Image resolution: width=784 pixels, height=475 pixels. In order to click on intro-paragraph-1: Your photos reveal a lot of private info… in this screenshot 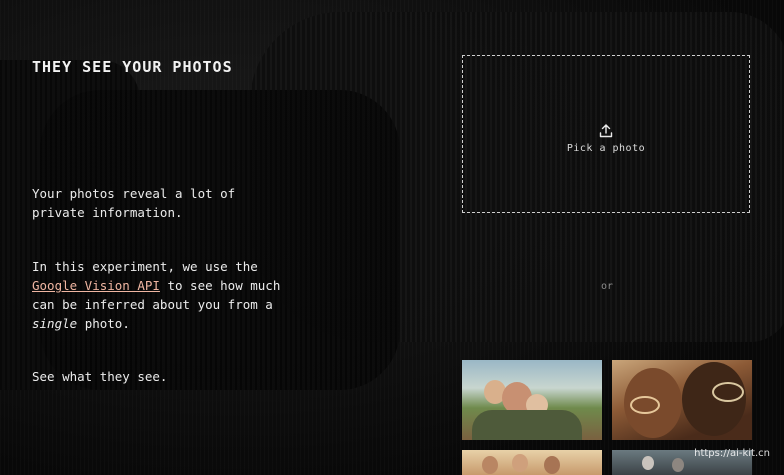, I will do `click(134, 203)`.